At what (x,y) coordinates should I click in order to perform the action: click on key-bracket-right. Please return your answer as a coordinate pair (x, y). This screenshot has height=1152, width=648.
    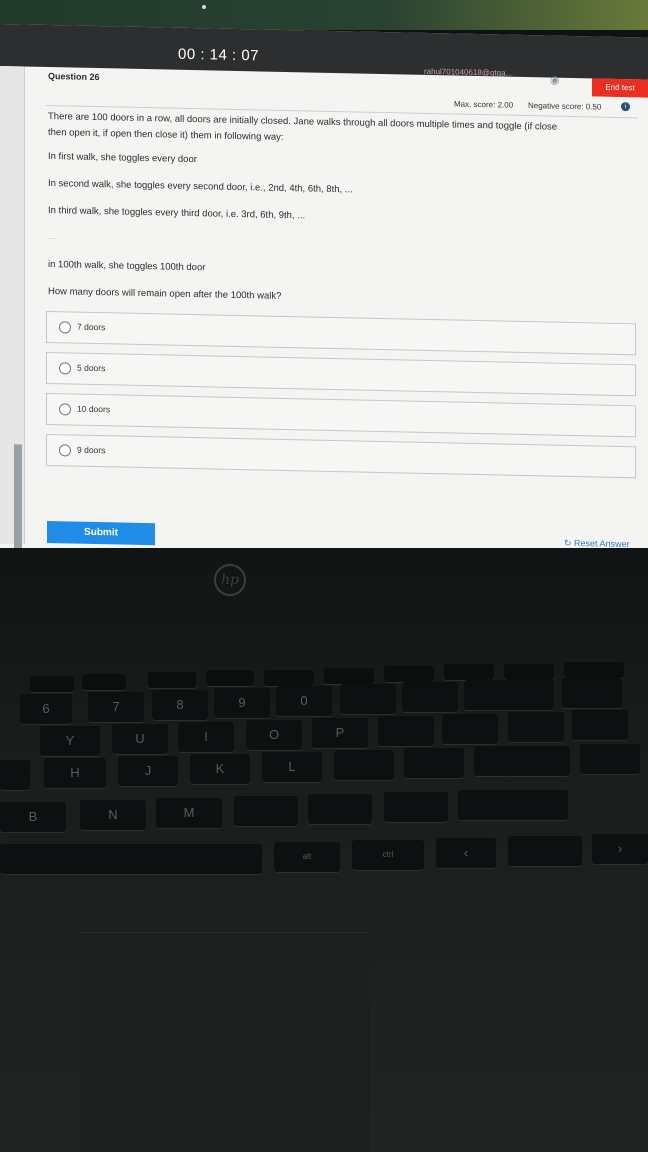
    Looking at the image, I should click on (470, 729).